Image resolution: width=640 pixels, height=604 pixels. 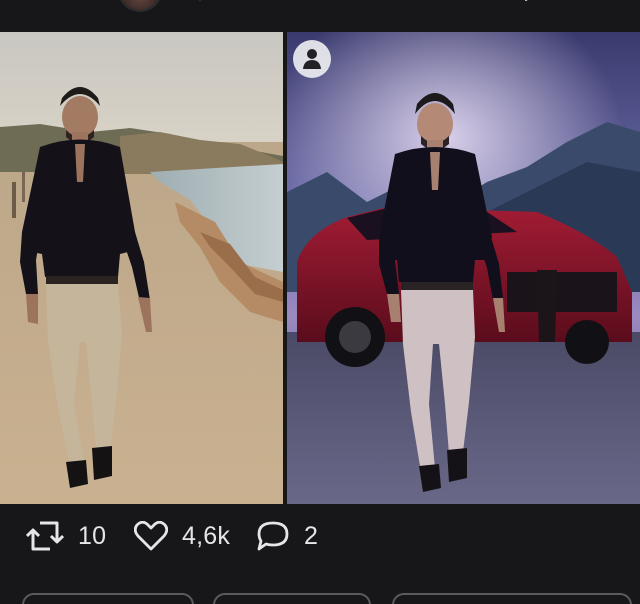 I want to click on reply-button: 2, so click(x=287, y=536).